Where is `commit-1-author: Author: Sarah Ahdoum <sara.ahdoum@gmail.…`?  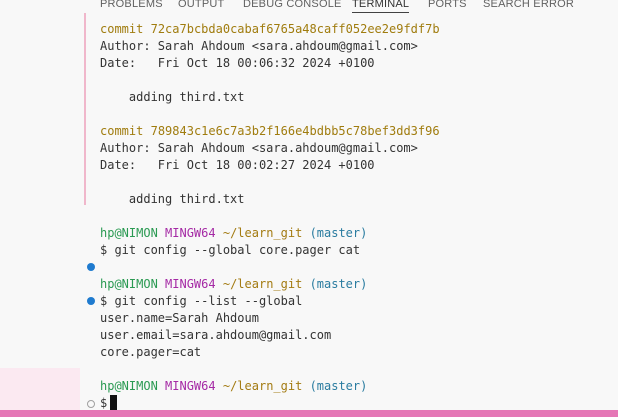
commit-1-author: Author: Sarah Ahdoum <sara.ahdoum@gmail.… is located at coordinates (259, 46).